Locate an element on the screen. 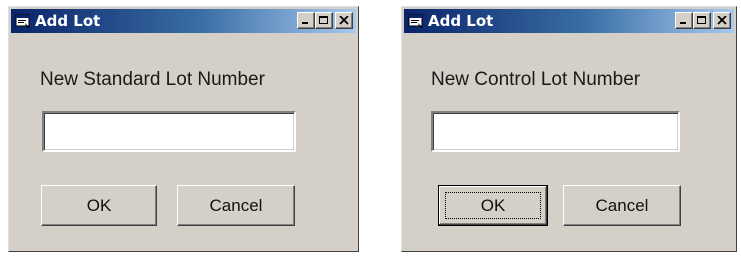 This screenshot has height=257, width=741. prompt-label: New Control Lot Number is located at coordinates (536, 79).